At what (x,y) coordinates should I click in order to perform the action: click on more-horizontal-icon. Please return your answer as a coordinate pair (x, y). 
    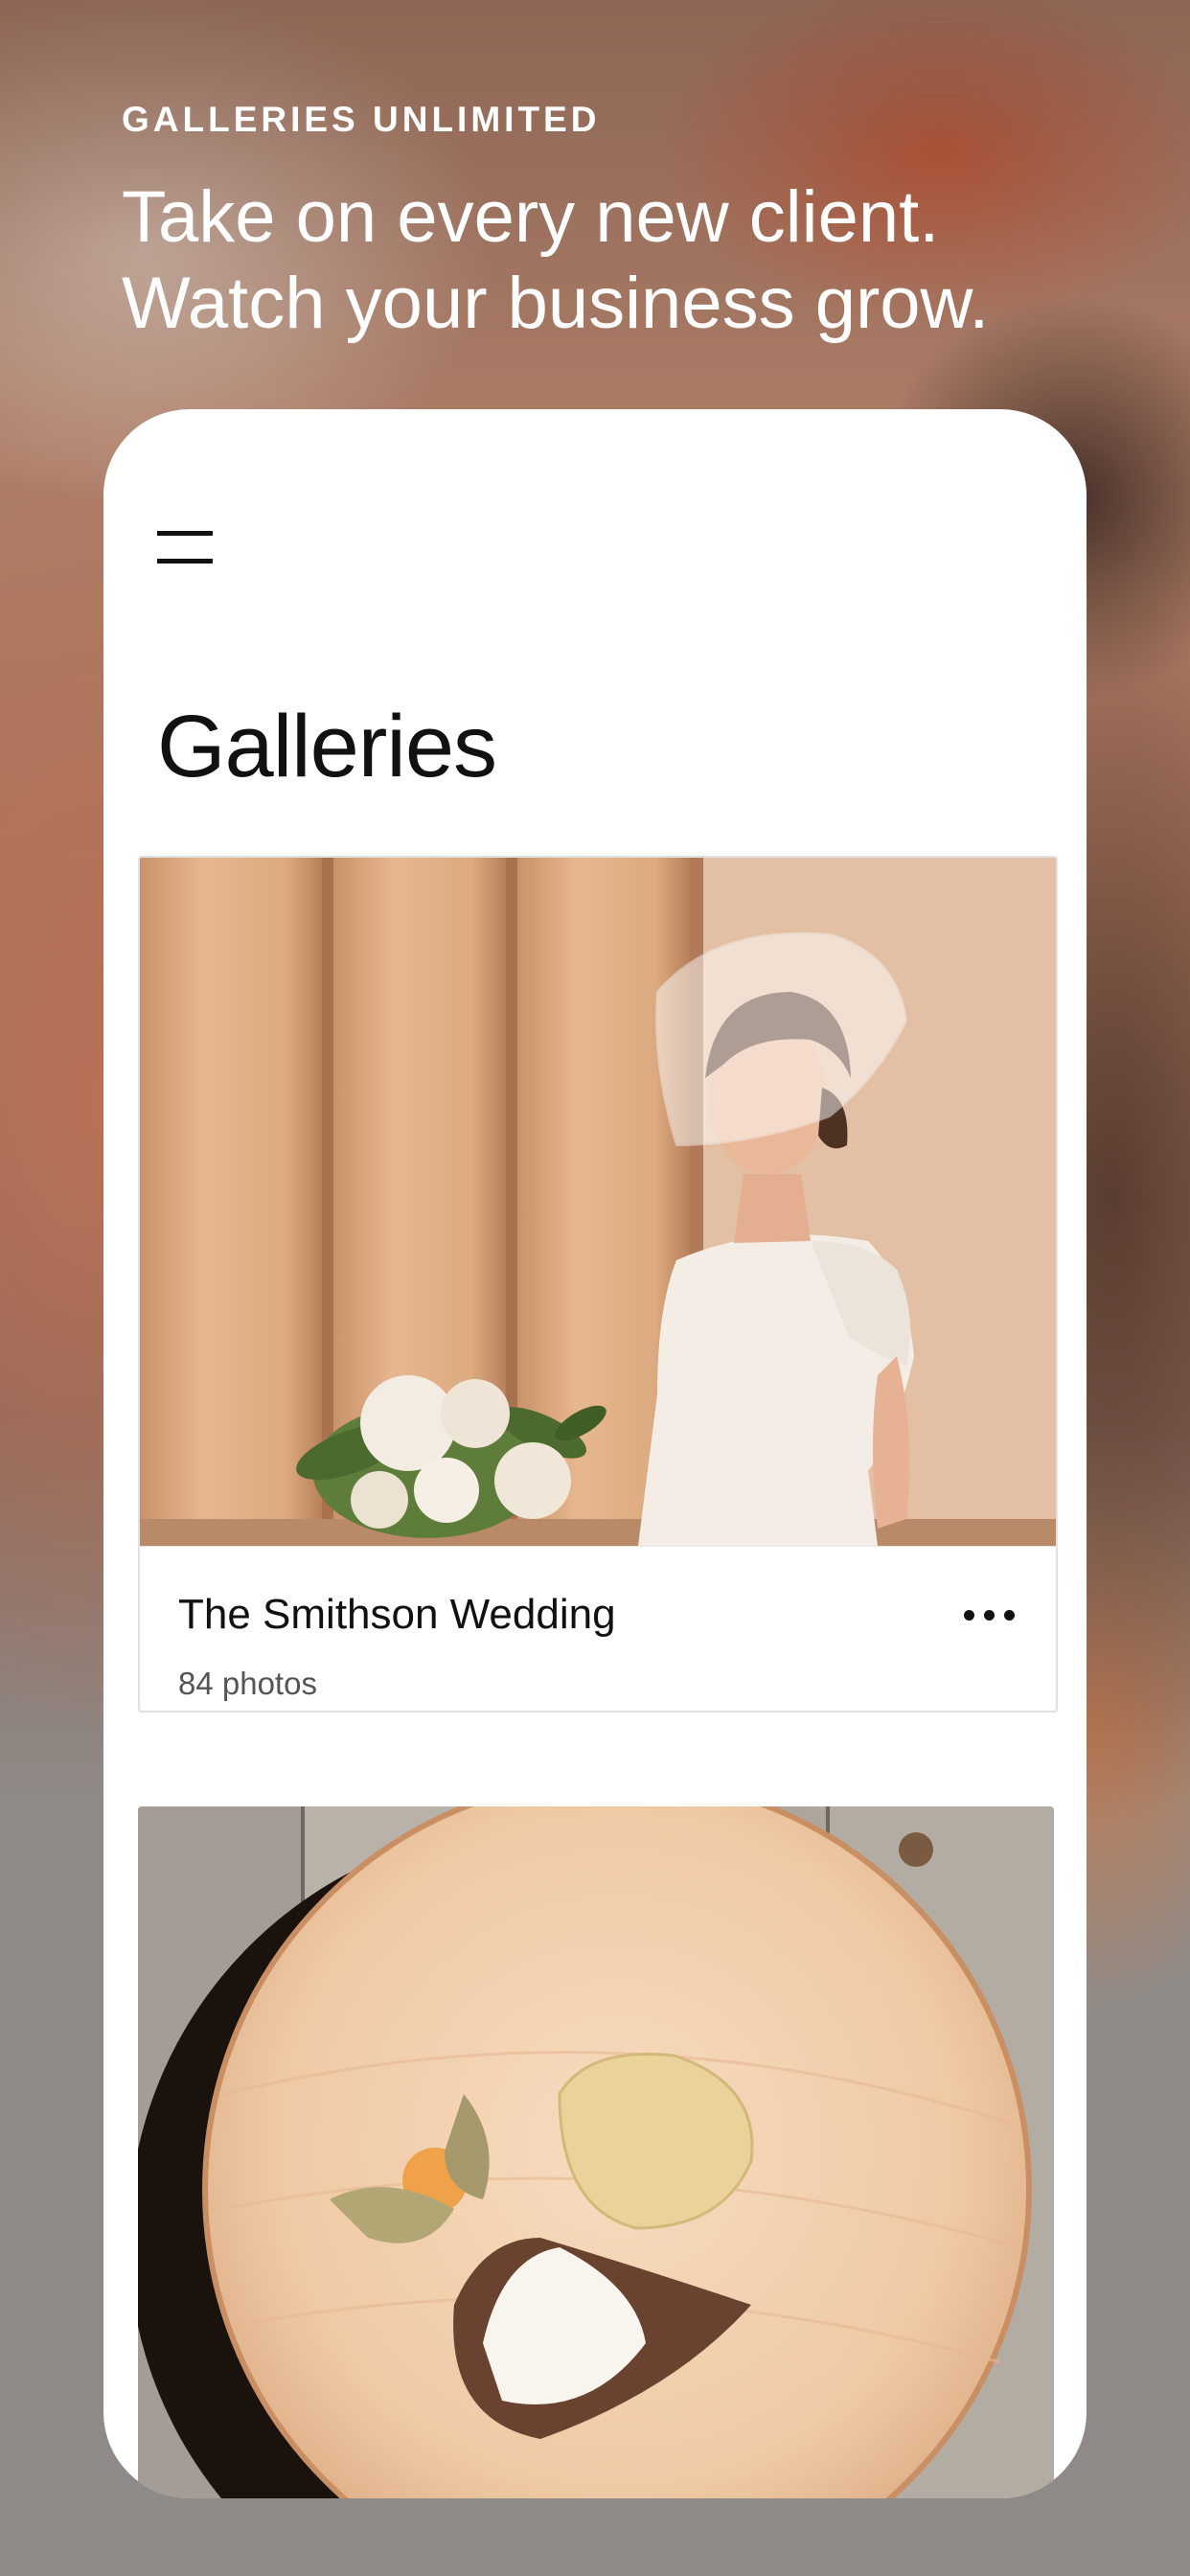
    Looking at the image, I should click on (990, 1615).